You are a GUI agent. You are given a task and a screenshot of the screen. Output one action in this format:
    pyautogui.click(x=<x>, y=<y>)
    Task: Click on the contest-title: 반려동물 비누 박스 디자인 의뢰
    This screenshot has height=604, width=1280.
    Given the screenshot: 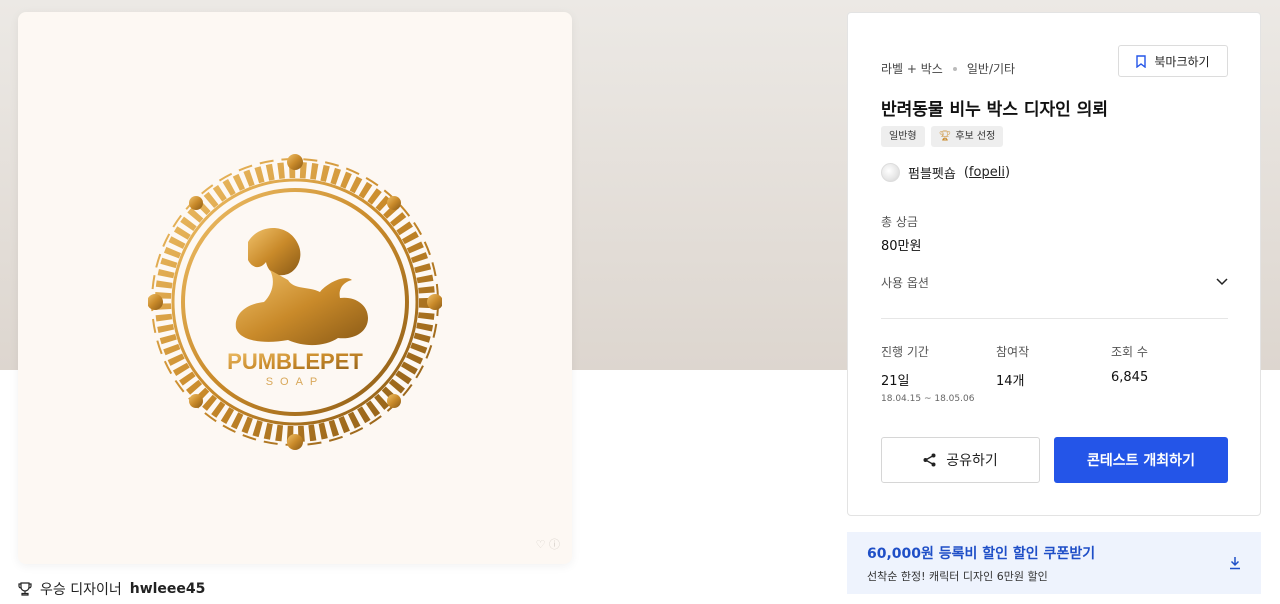 What is the action you would take?
    pyautogui.click(x=994, y=110)
    